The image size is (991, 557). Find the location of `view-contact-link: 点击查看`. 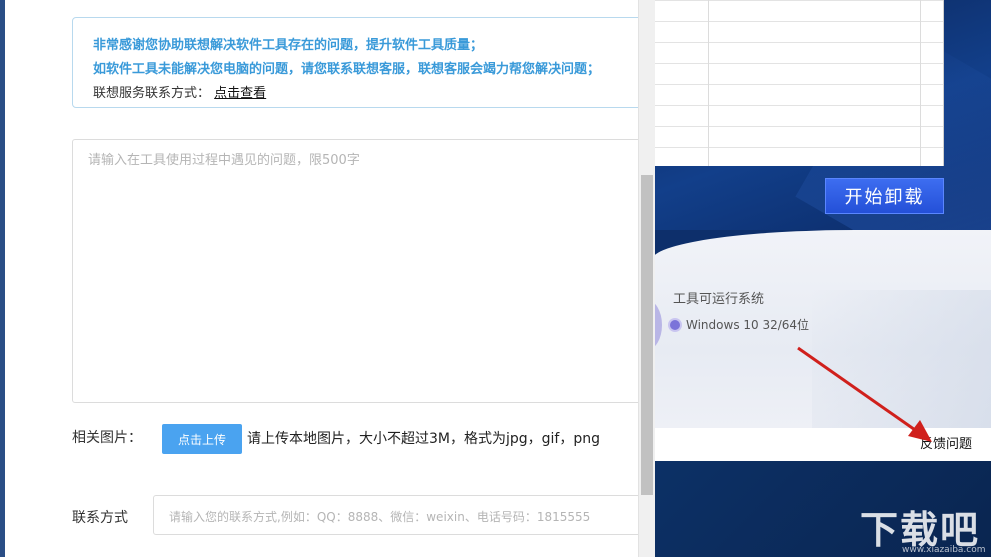

view-contact-link: 点击查看 is located at coordinates (240, 93).